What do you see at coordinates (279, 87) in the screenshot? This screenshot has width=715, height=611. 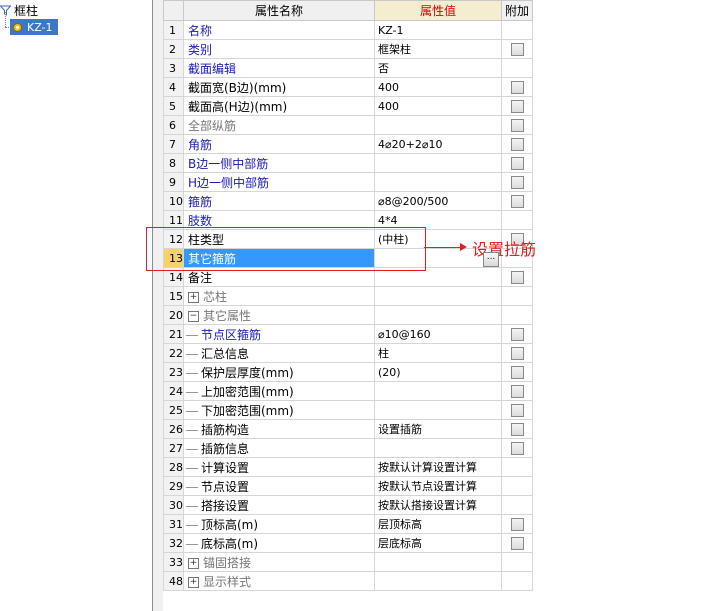 I see `property-name-cell: 截面宽(B边)(mm)` at bounding box center [279, 87].